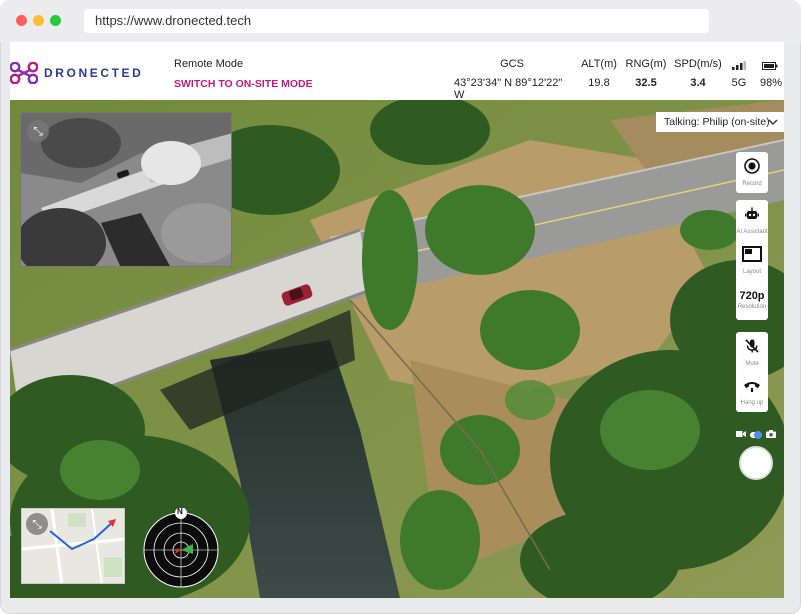 This screenshot has width=801, height=614. I want to click on minimize-window-button, so click(38, 20).